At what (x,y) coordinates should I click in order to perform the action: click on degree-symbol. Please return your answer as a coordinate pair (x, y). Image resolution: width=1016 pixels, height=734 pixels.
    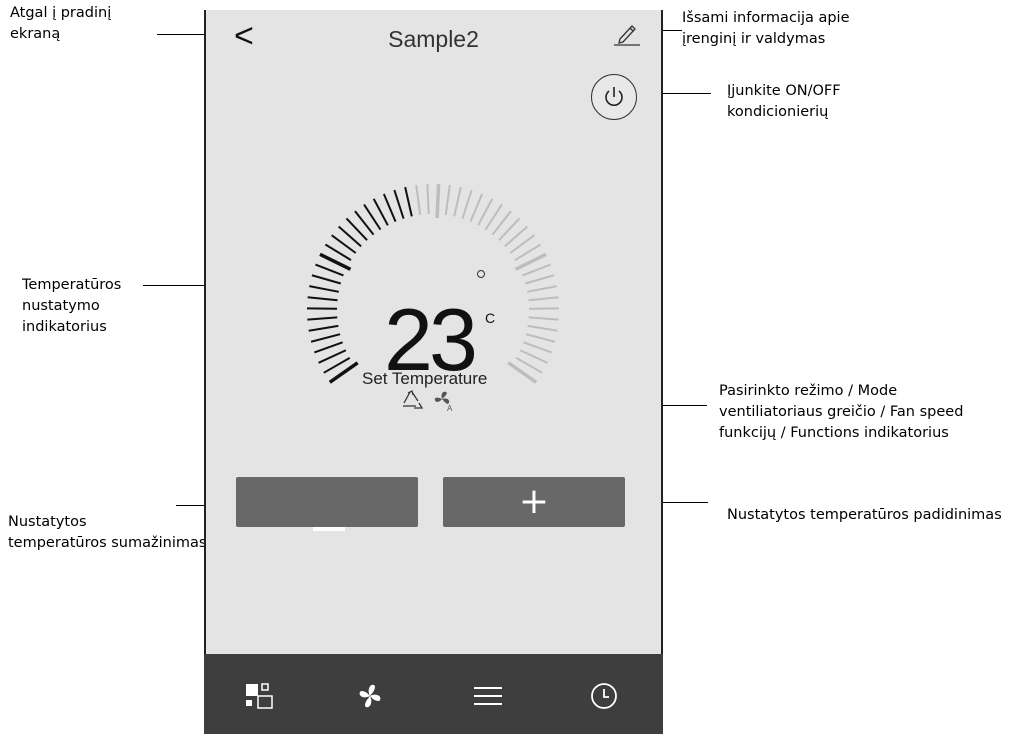
    Looking at the image, I should click on (481, 274).